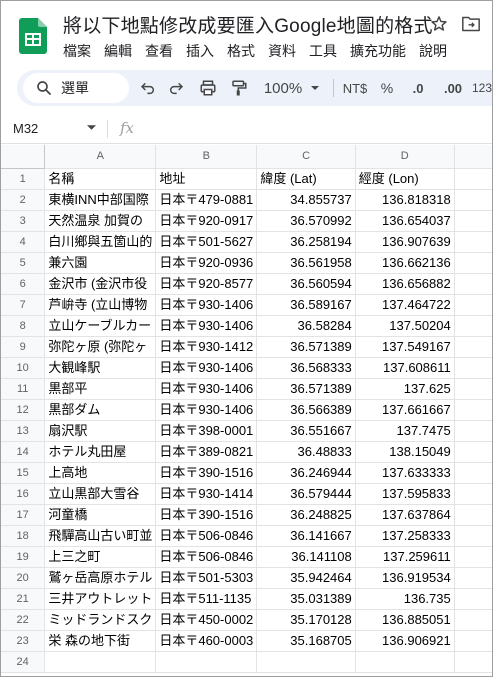 This screenshot has width=493, height=677. I want to click on cell-address: 日本〒506-0846, so click(206, 536).